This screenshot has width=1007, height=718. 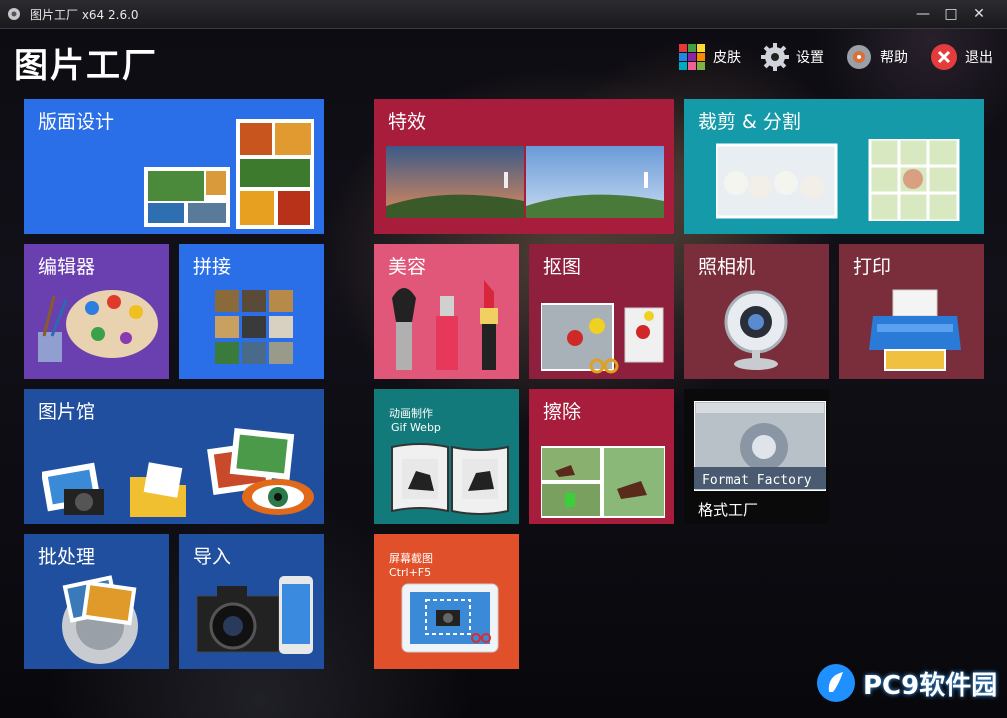 What do you see at coordinates (876, 57) in the screenshot?
I see `help-menu-item: 帮助` at bounding box center [876, 57].